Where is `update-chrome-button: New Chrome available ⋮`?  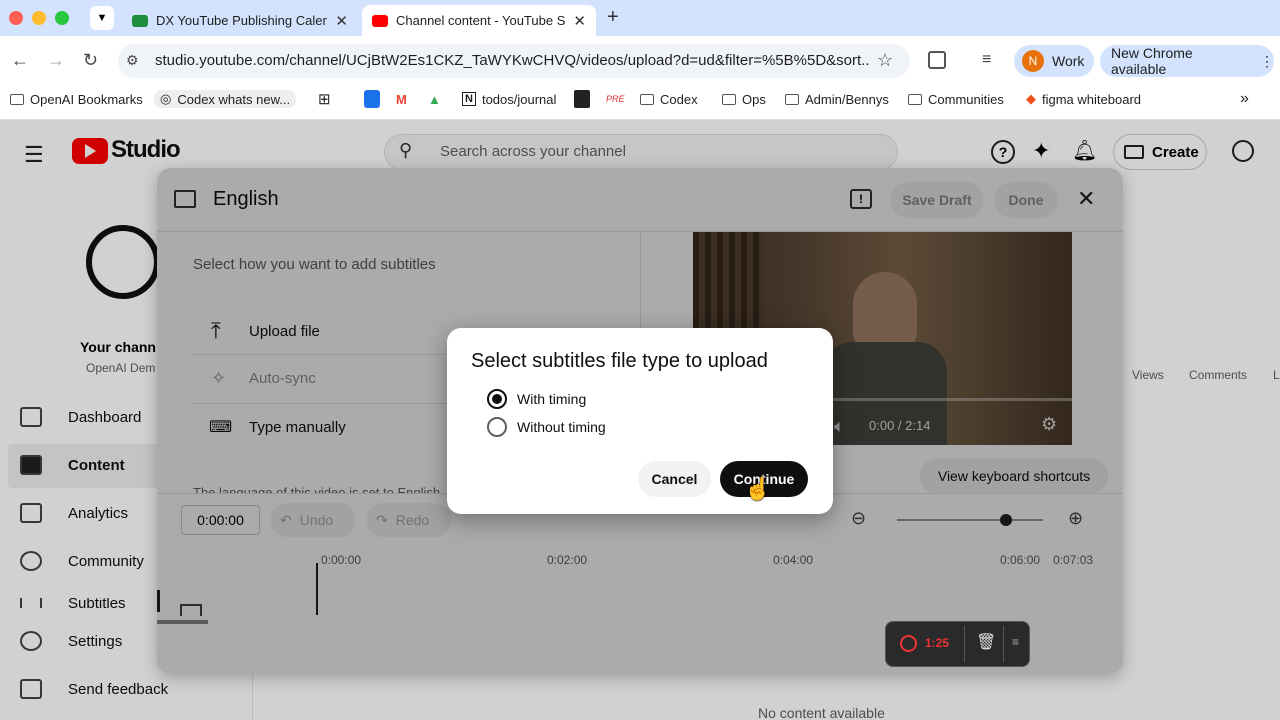
update-chrome-button: New Chrome available ⋮ is located at coordinates (1187, 61).